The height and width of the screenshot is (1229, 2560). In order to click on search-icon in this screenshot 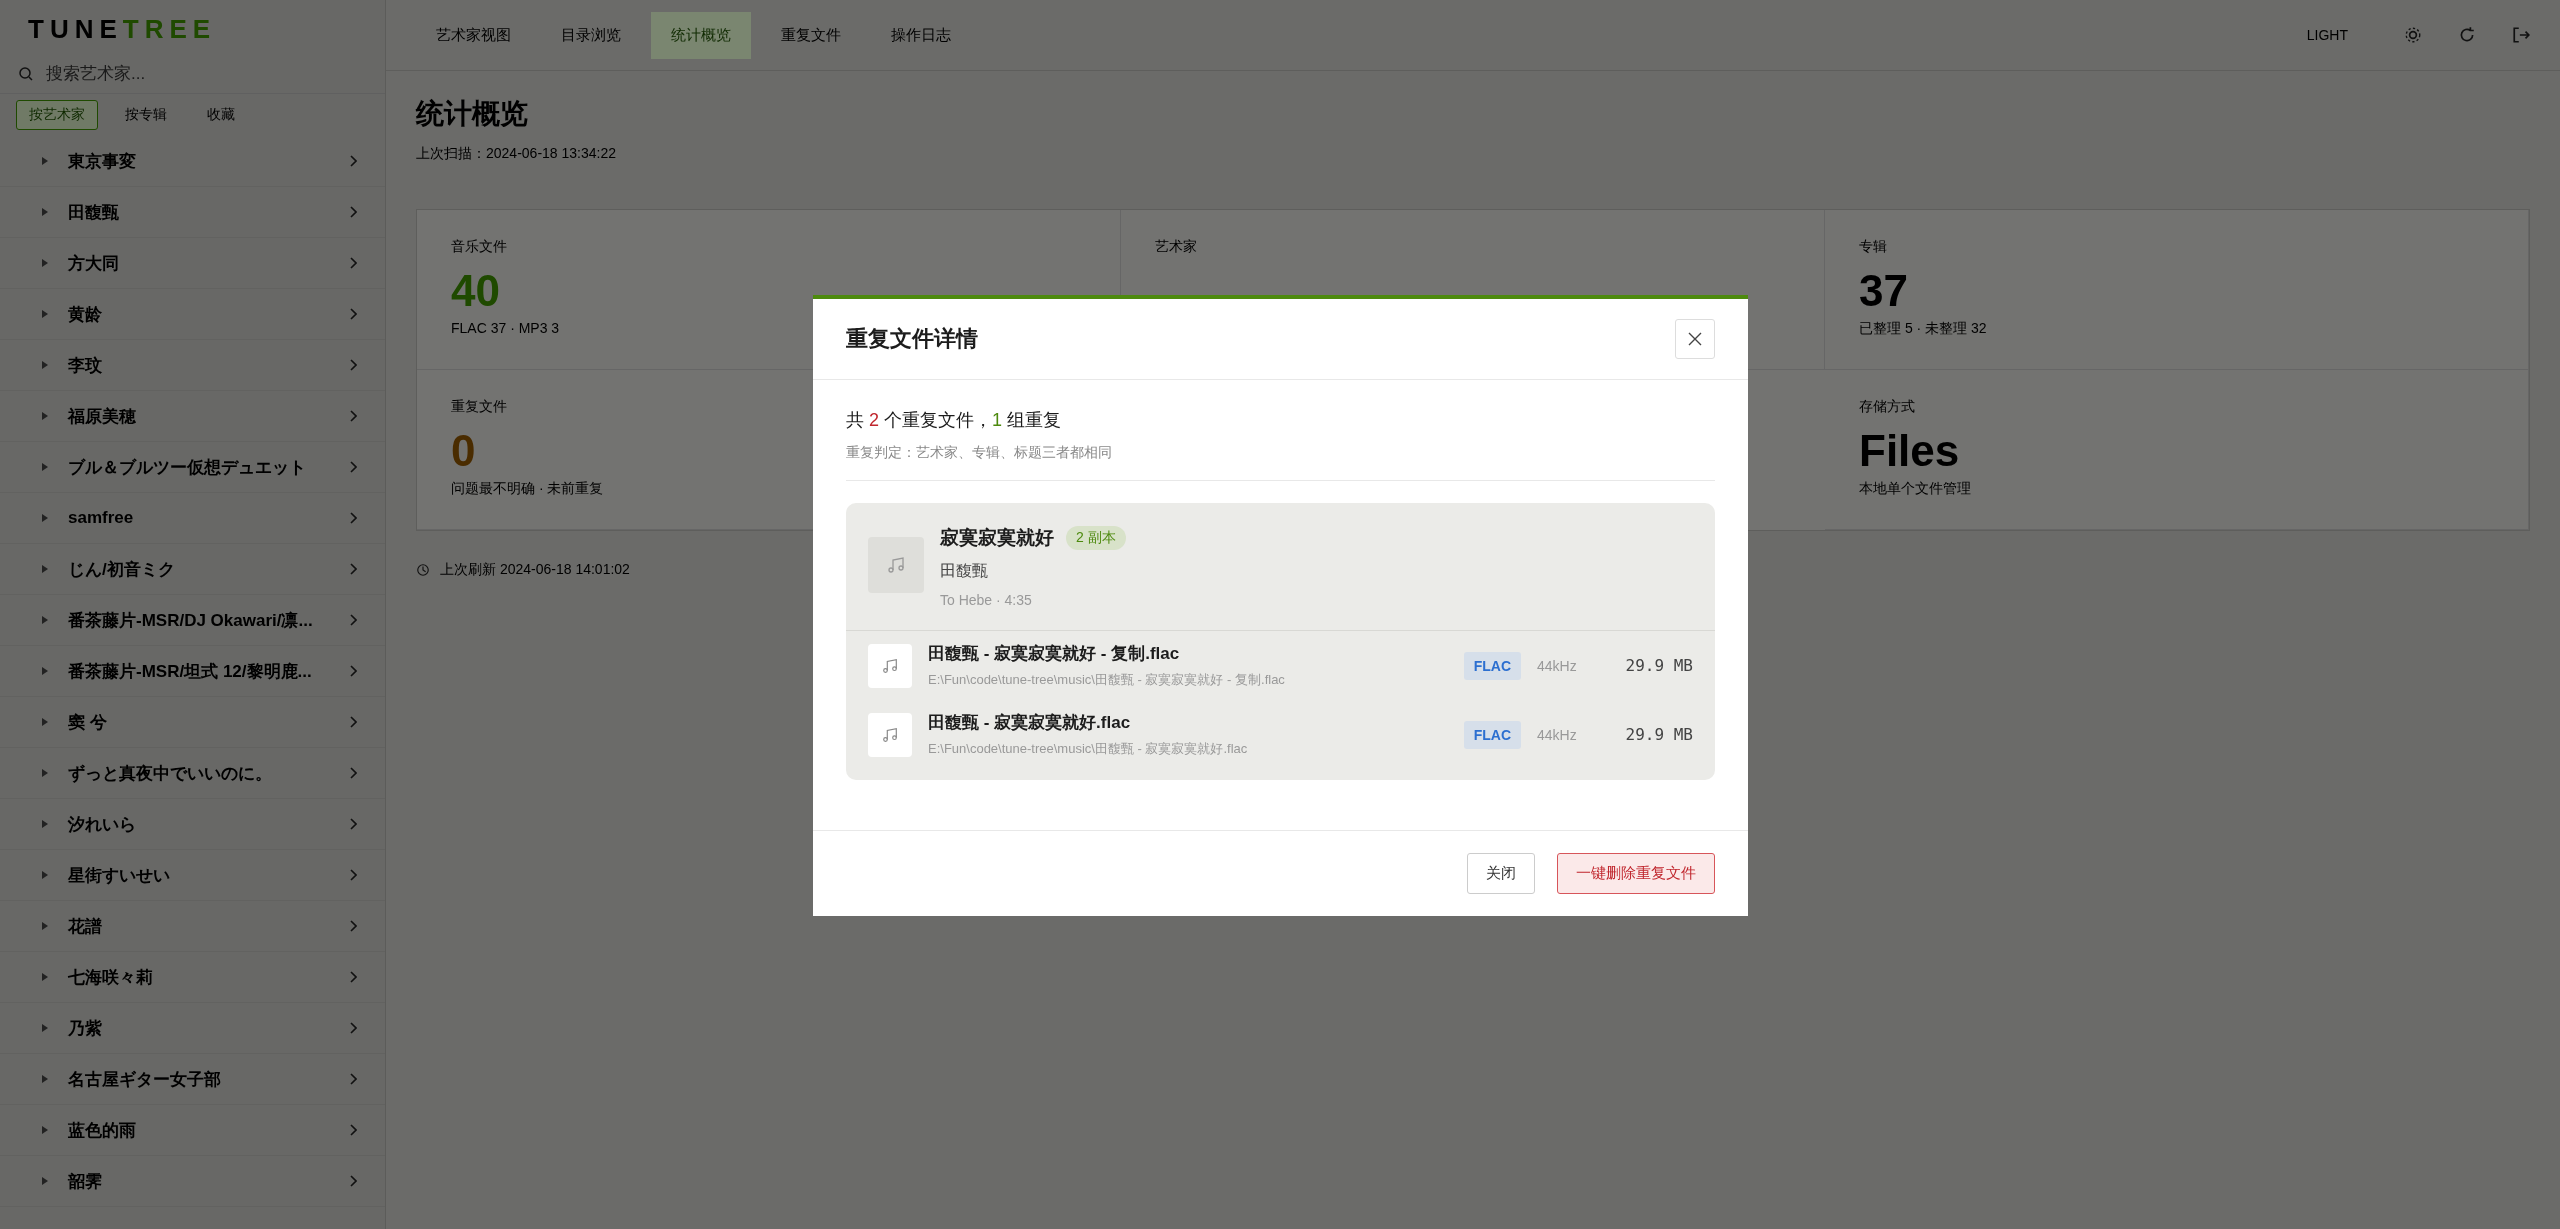, I will do `click(26, 74)`.